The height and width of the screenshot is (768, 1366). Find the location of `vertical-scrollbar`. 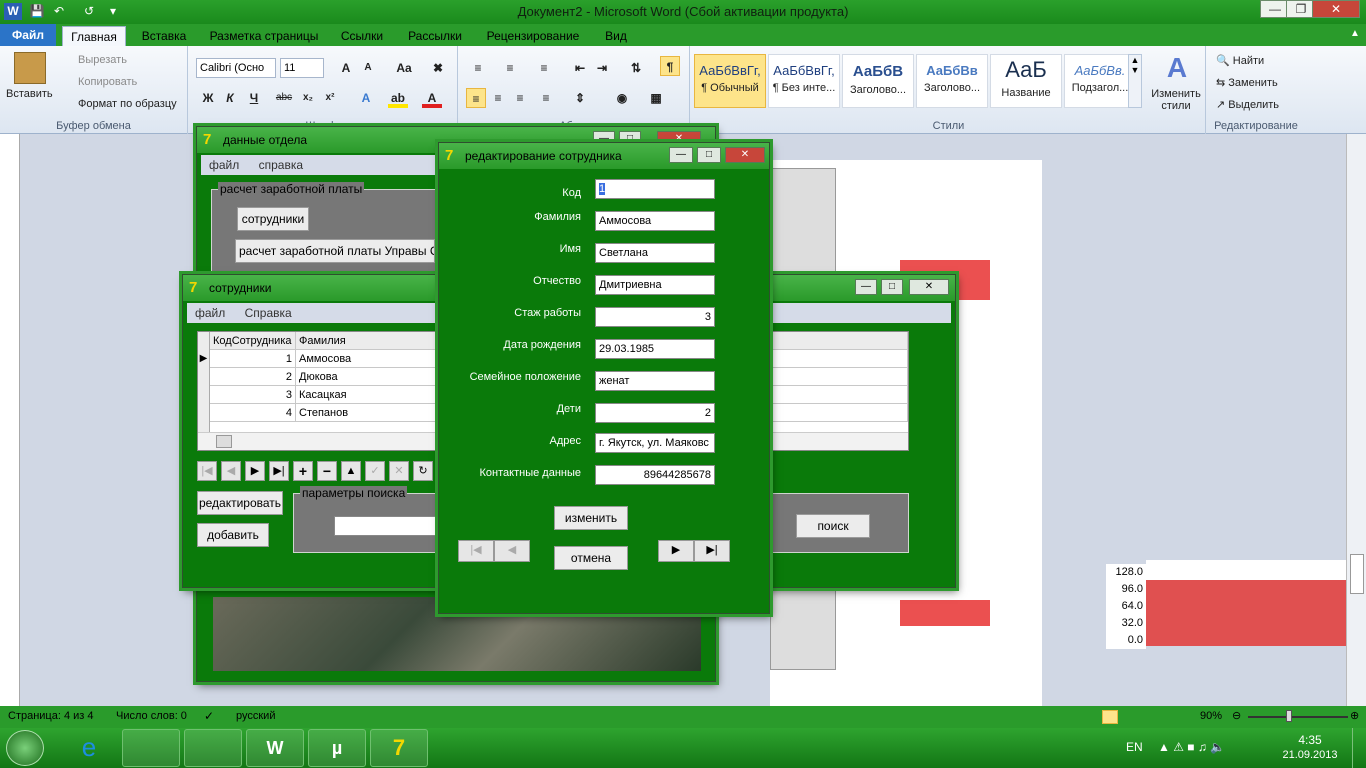

vertical-scrollbar is located at coordinates (1356, 420).